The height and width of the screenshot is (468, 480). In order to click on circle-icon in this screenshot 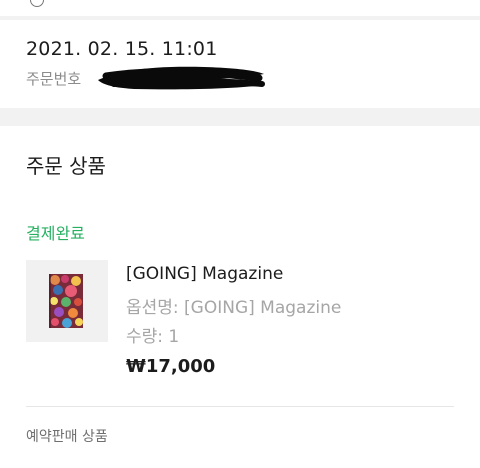, I will do `click(37, 3)`.